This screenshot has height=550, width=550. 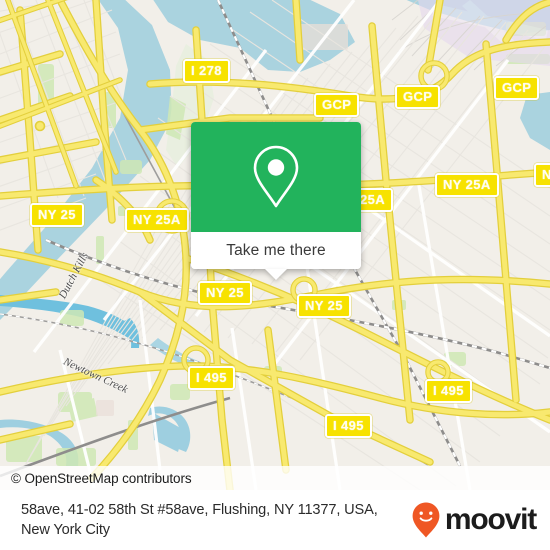 What do you see at coordinates (275, 478) in the screenshot?
I see `map-attribution-bar: © OpenStreetMap contributors` at bounding box center [275, 478].